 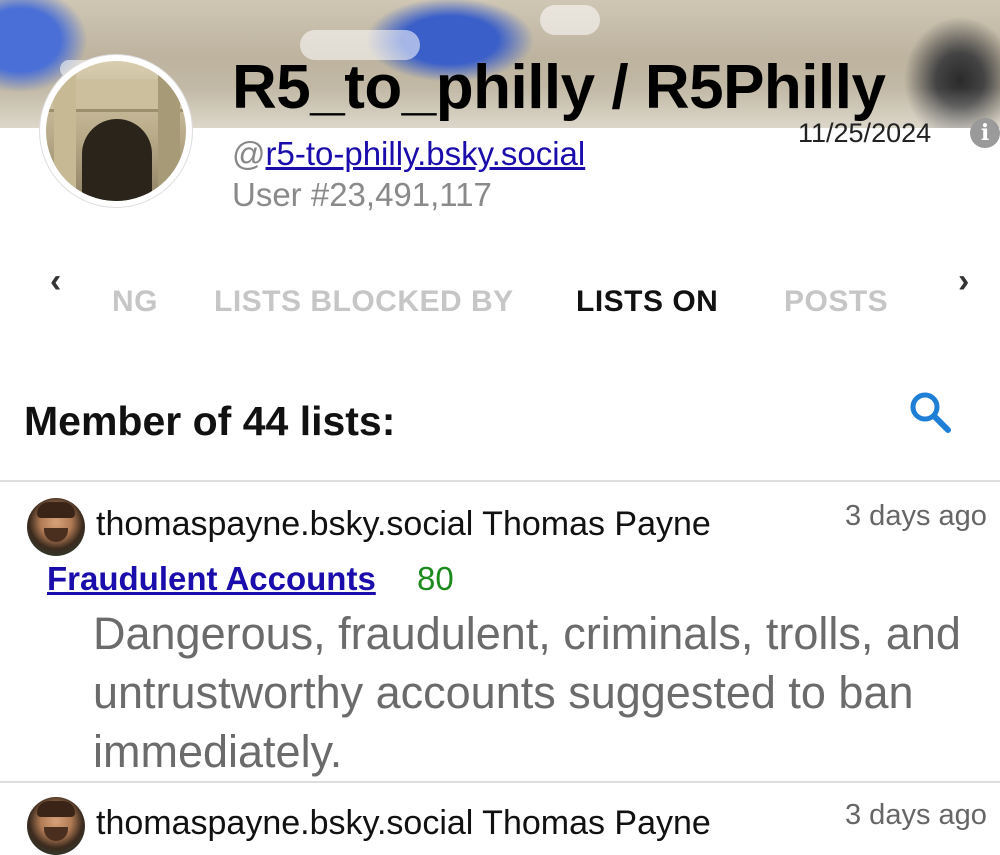 I want to click on tab-lists-blocked-by: LISTS BLOCKED BY, so click(x=364, y=302).